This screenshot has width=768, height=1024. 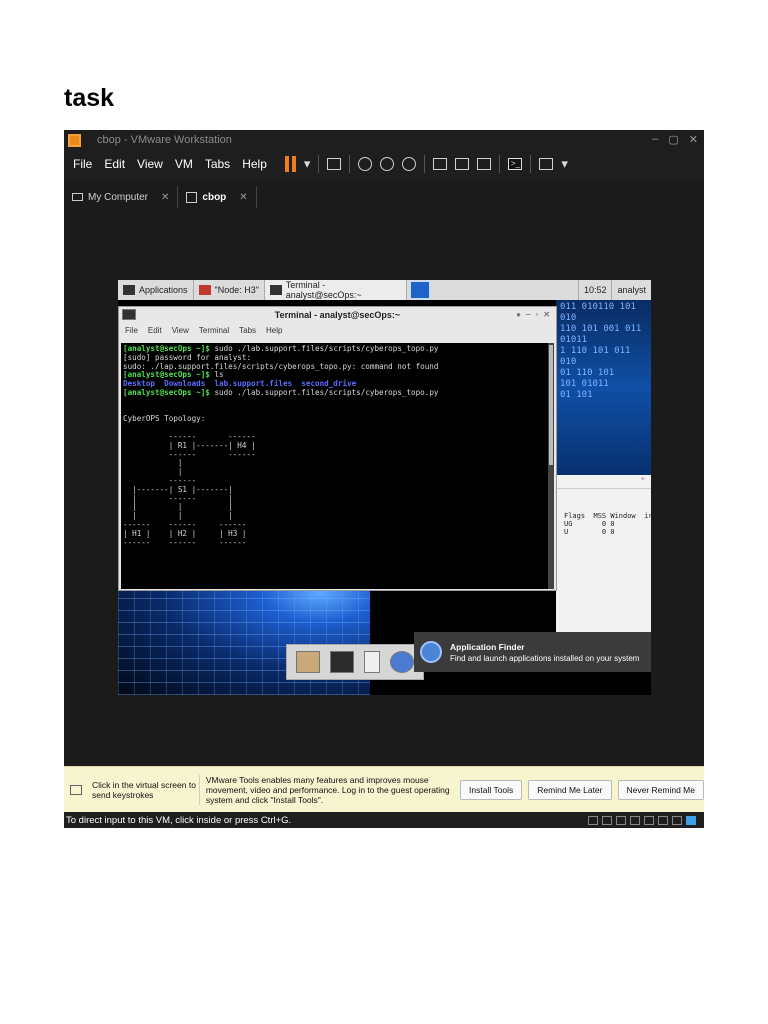 I want to click on taskbar-node-h3: "Node: H3", so click(x=229, y=290).